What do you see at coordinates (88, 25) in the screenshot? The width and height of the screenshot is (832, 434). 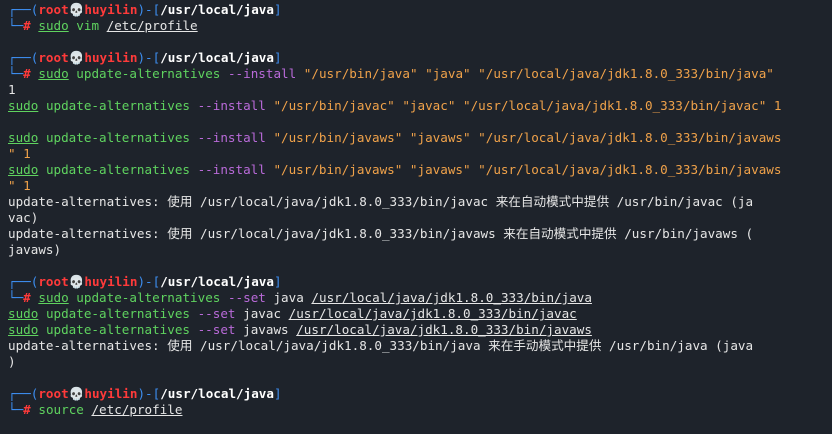 I see `command-arg: vim` at bounding box center [88, 25].